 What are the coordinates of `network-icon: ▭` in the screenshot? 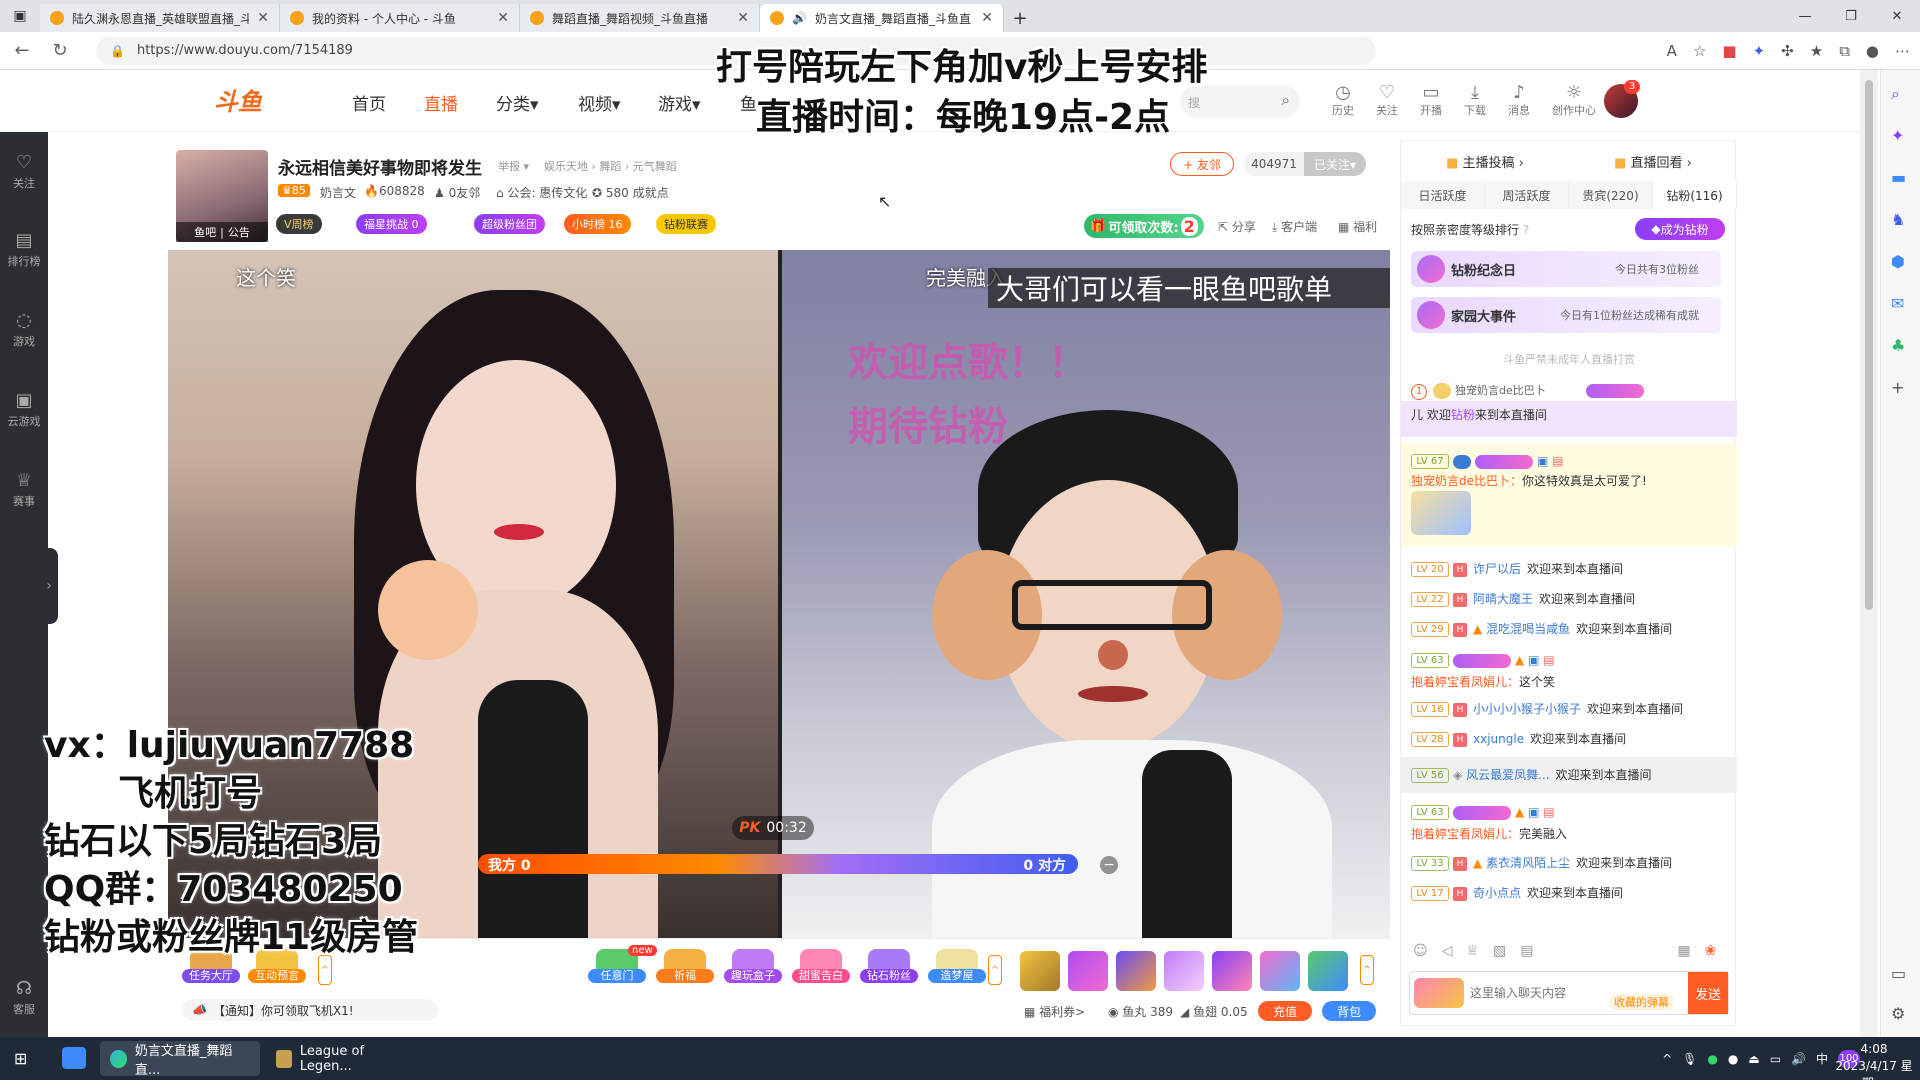 It's located at (1775, 1059).